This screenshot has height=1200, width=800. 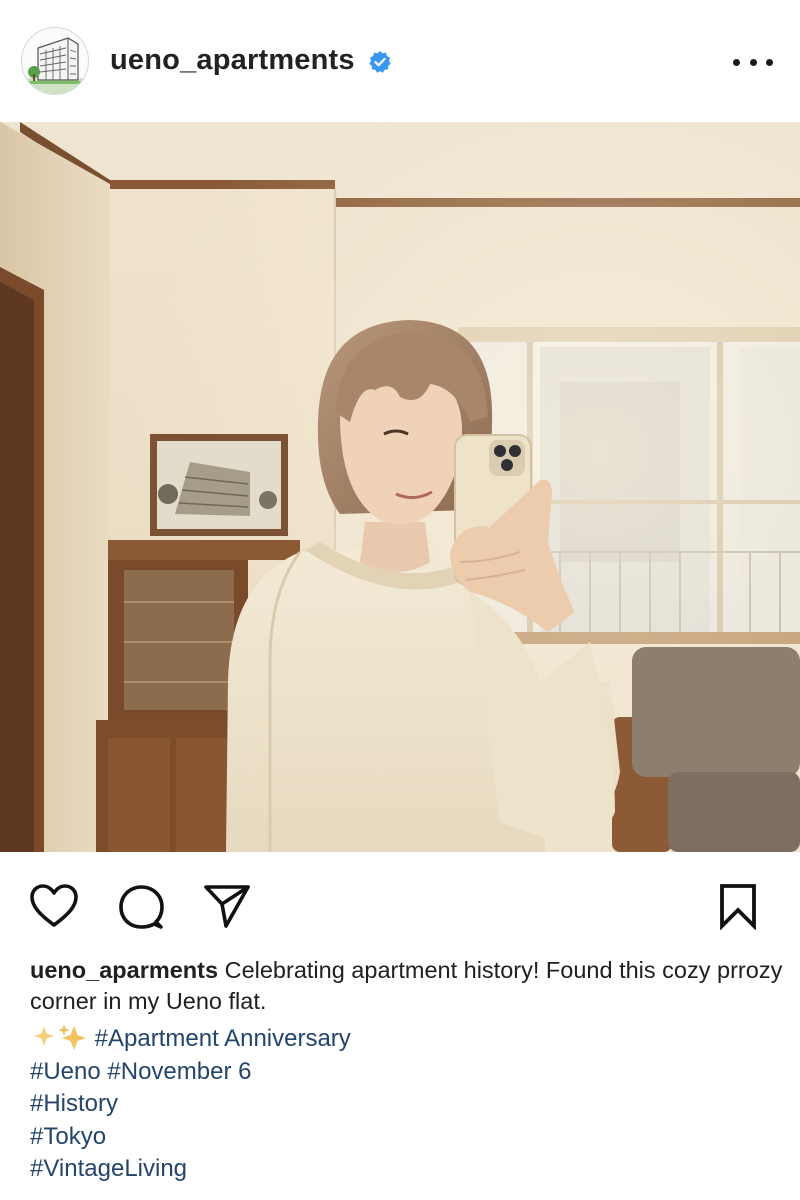 I want to click on caption-username: ueno_aparments, so click(x=124, y=970).